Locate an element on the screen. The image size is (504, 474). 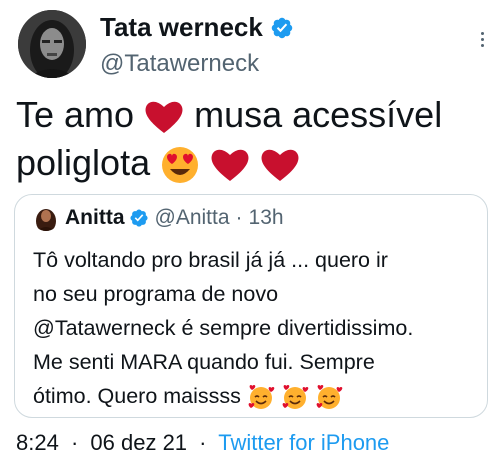
quoted-text-line-last: ótimo. Quero maissss is located at coordinates (256, 396).